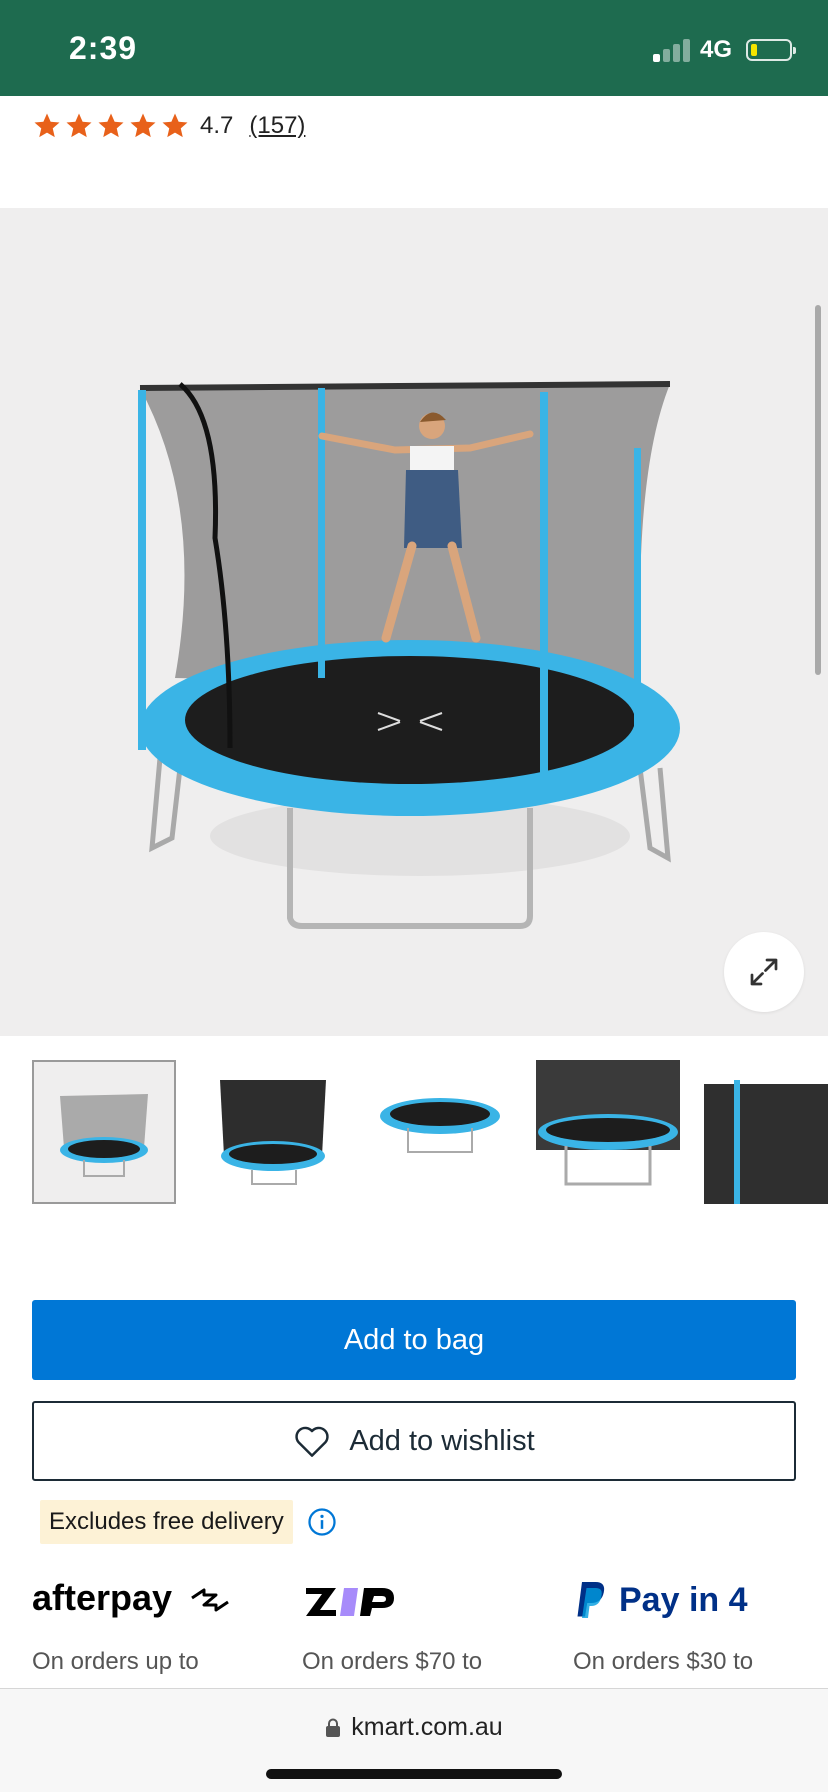  I want to click on paypal-option: Pay in 4 On orders $30 to, so click(693, 1627).